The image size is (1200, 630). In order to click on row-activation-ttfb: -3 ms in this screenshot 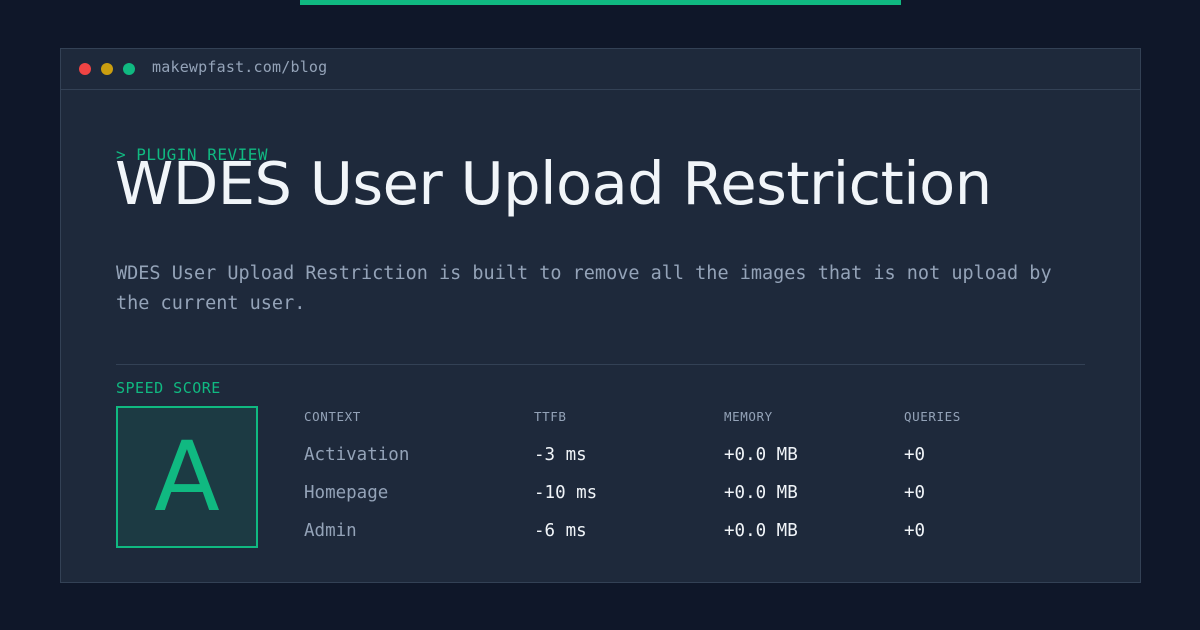, I will do `click(560, 455)`.